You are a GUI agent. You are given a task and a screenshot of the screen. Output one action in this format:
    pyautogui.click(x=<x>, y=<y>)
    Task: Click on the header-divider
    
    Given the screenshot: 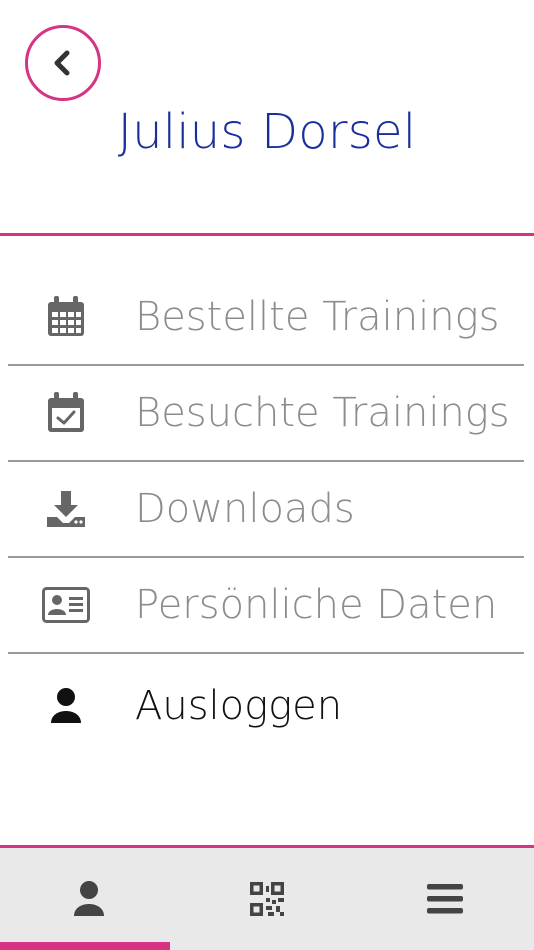 What is the action you would take?
    pyautogui.click(x=267, y=234)
    